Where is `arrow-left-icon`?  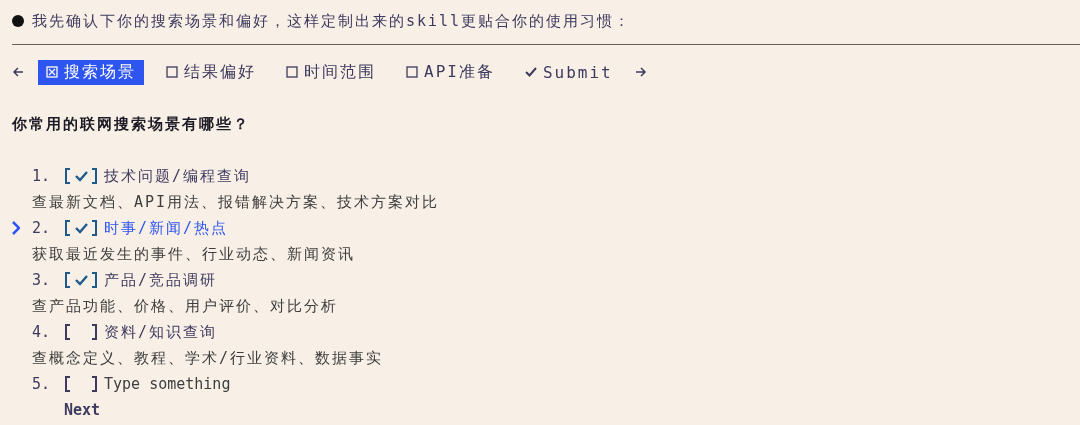 arrow-left-icon is located at coordinates (18, 72).